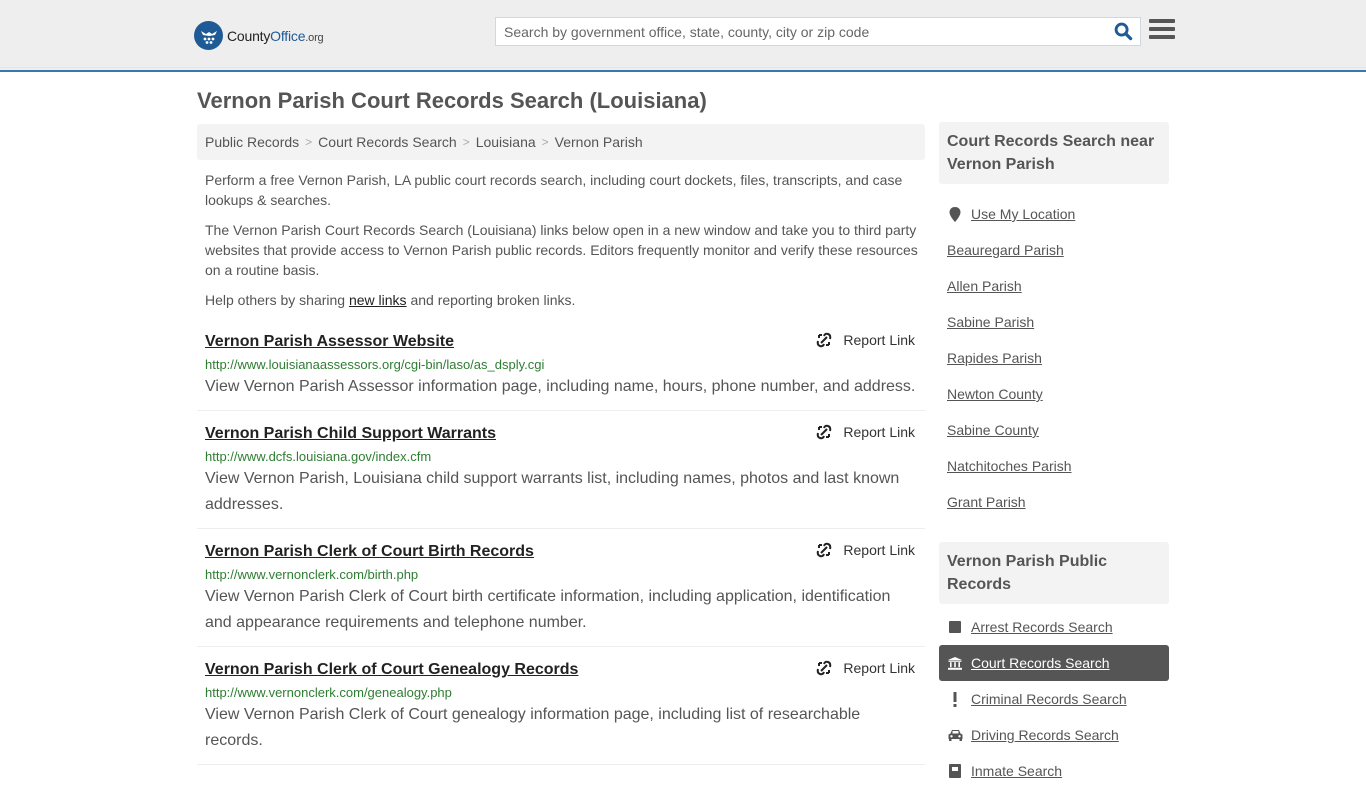  Describe the element at coordinates (984, 286) in the screenshot. I see `nearby-link-allen-parish: Allen Parish` at that location.